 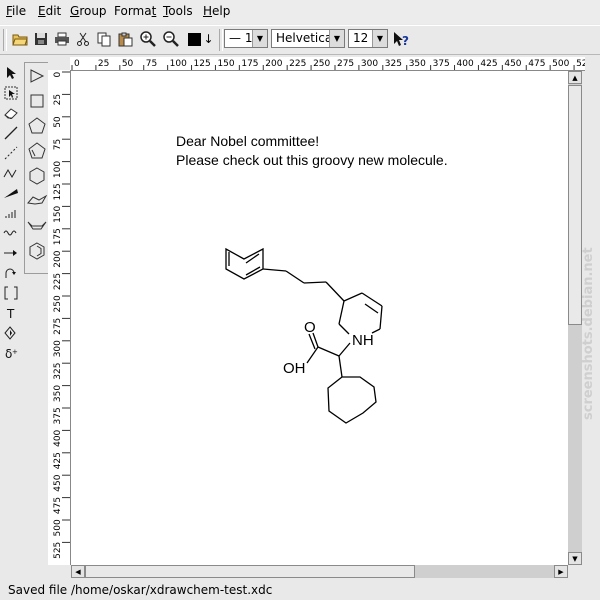 I want to click on ruler-label: 500, so click(x=58, y=527).